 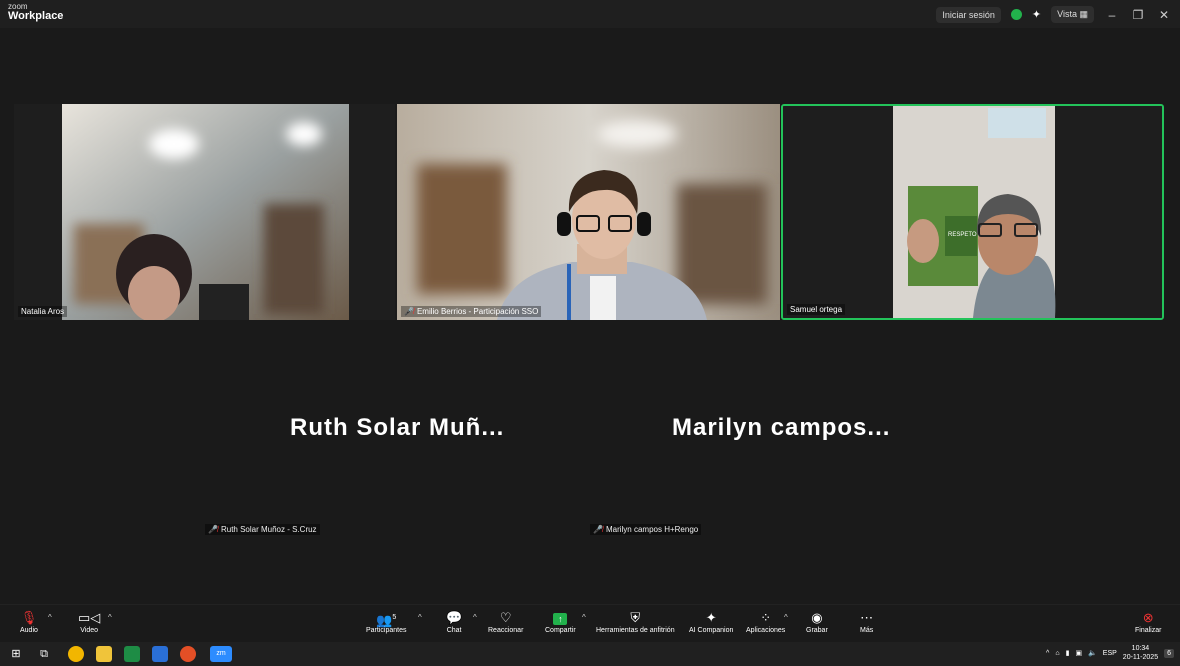 I want to click on video-tile-emilio: 🎤̸ Emilio Berrios - Participación SSO, so click(x=588, y=212).